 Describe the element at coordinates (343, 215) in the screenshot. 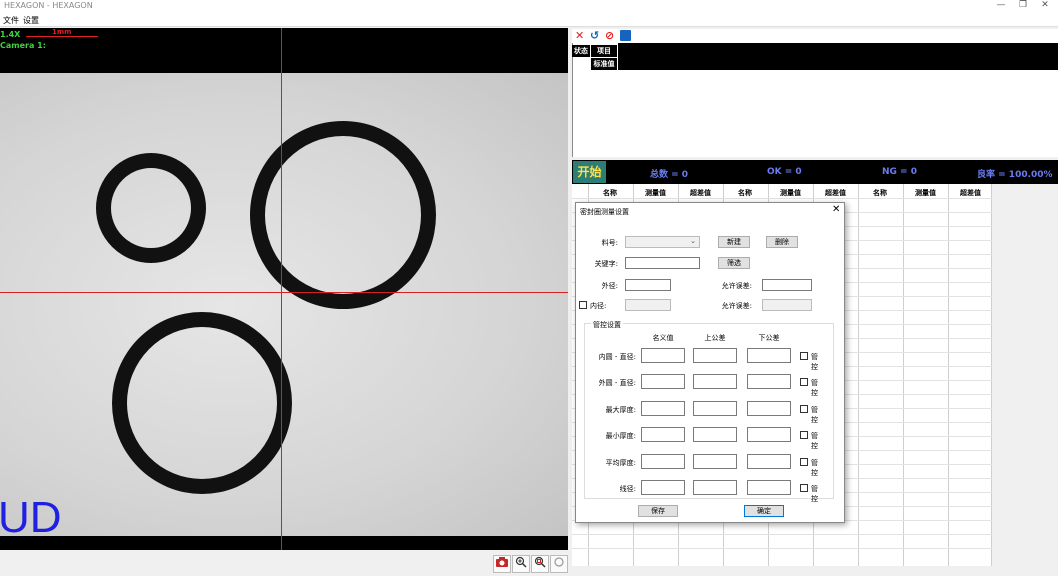

I see `large-ring-right` at that location.